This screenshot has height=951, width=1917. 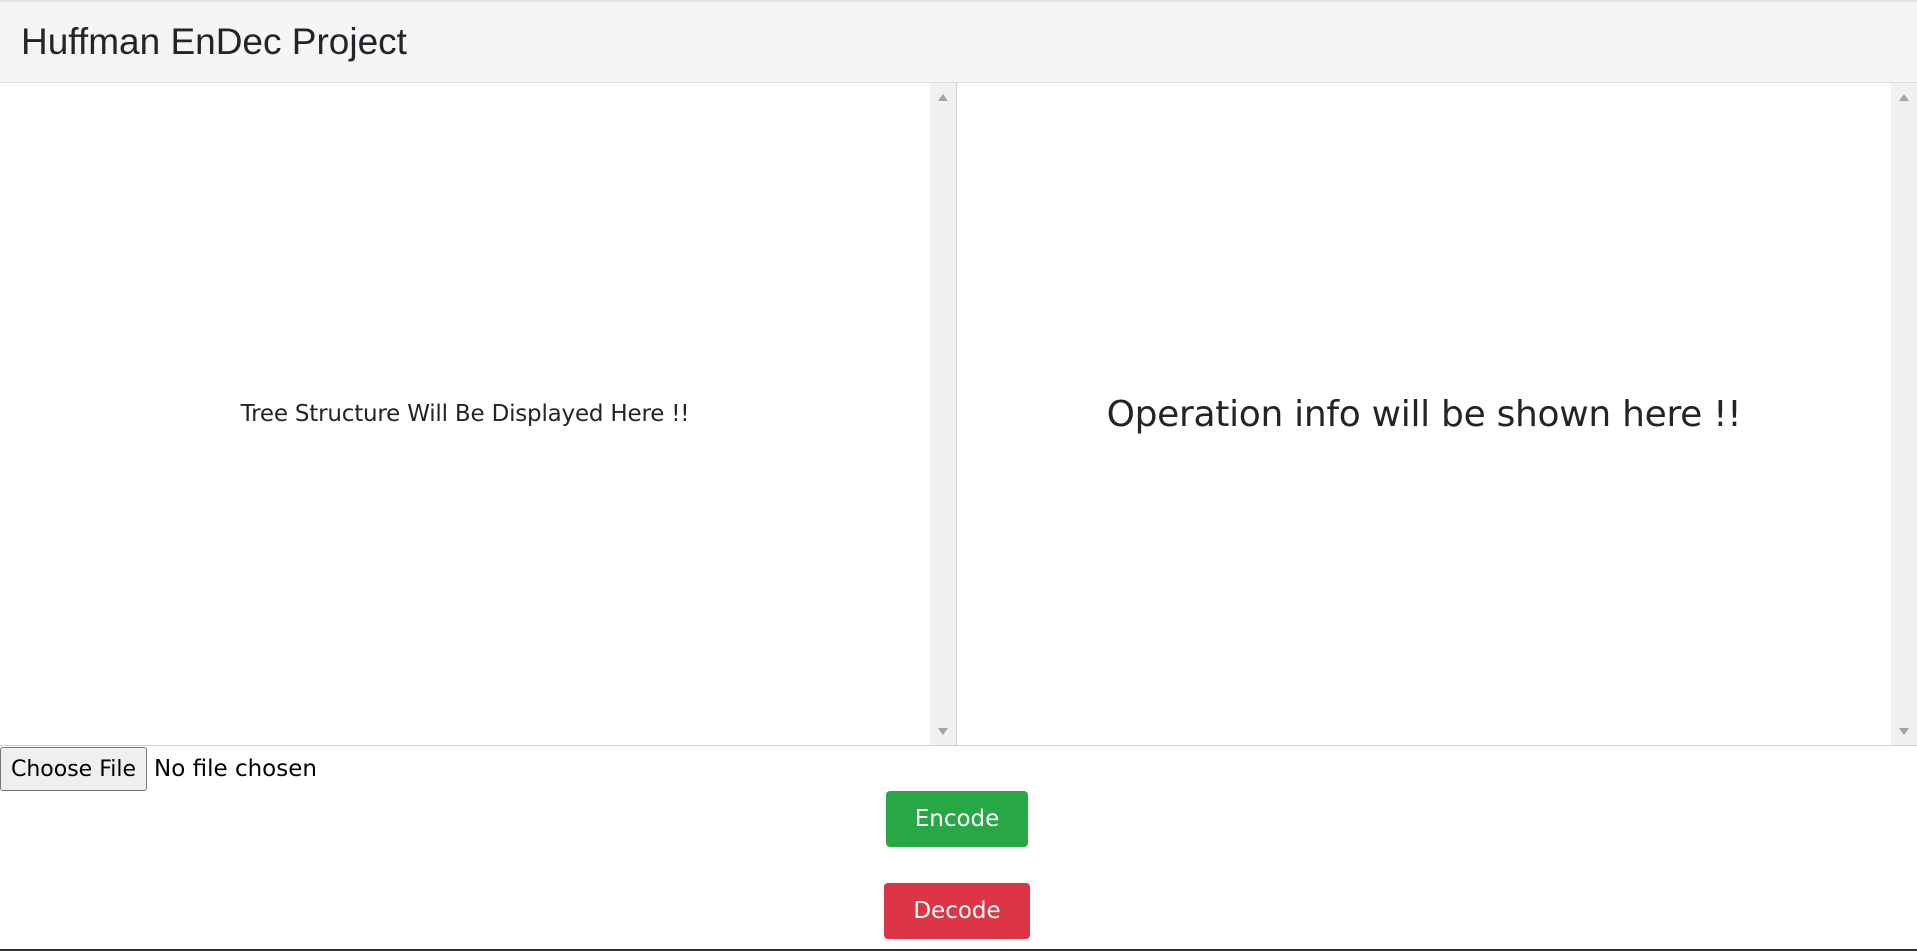 What do you see at coordinates (1904, 414) in the screenshot?
I see `info-panel-scrollbar` at bounding box center [1904, 414].